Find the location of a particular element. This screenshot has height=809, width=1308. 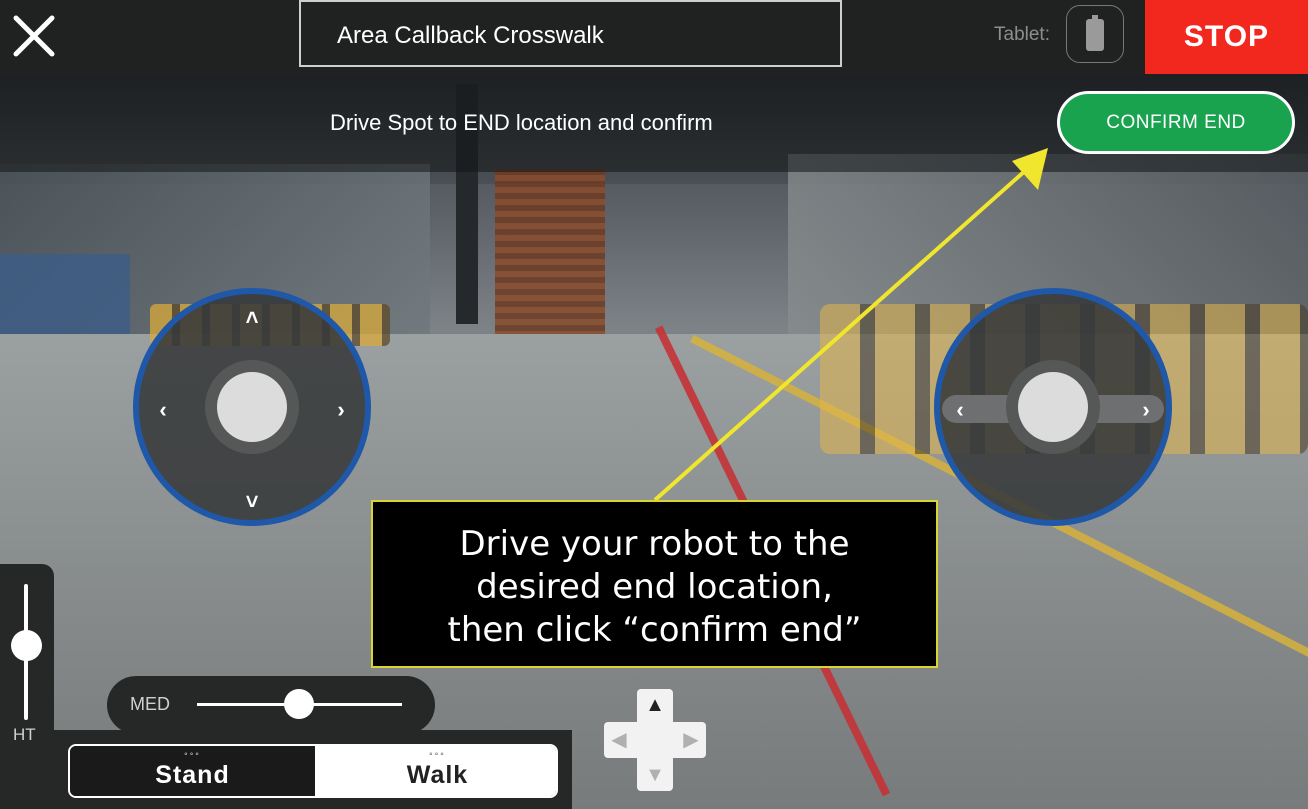

stand-label: Stand is located at coordinates (192, 775).